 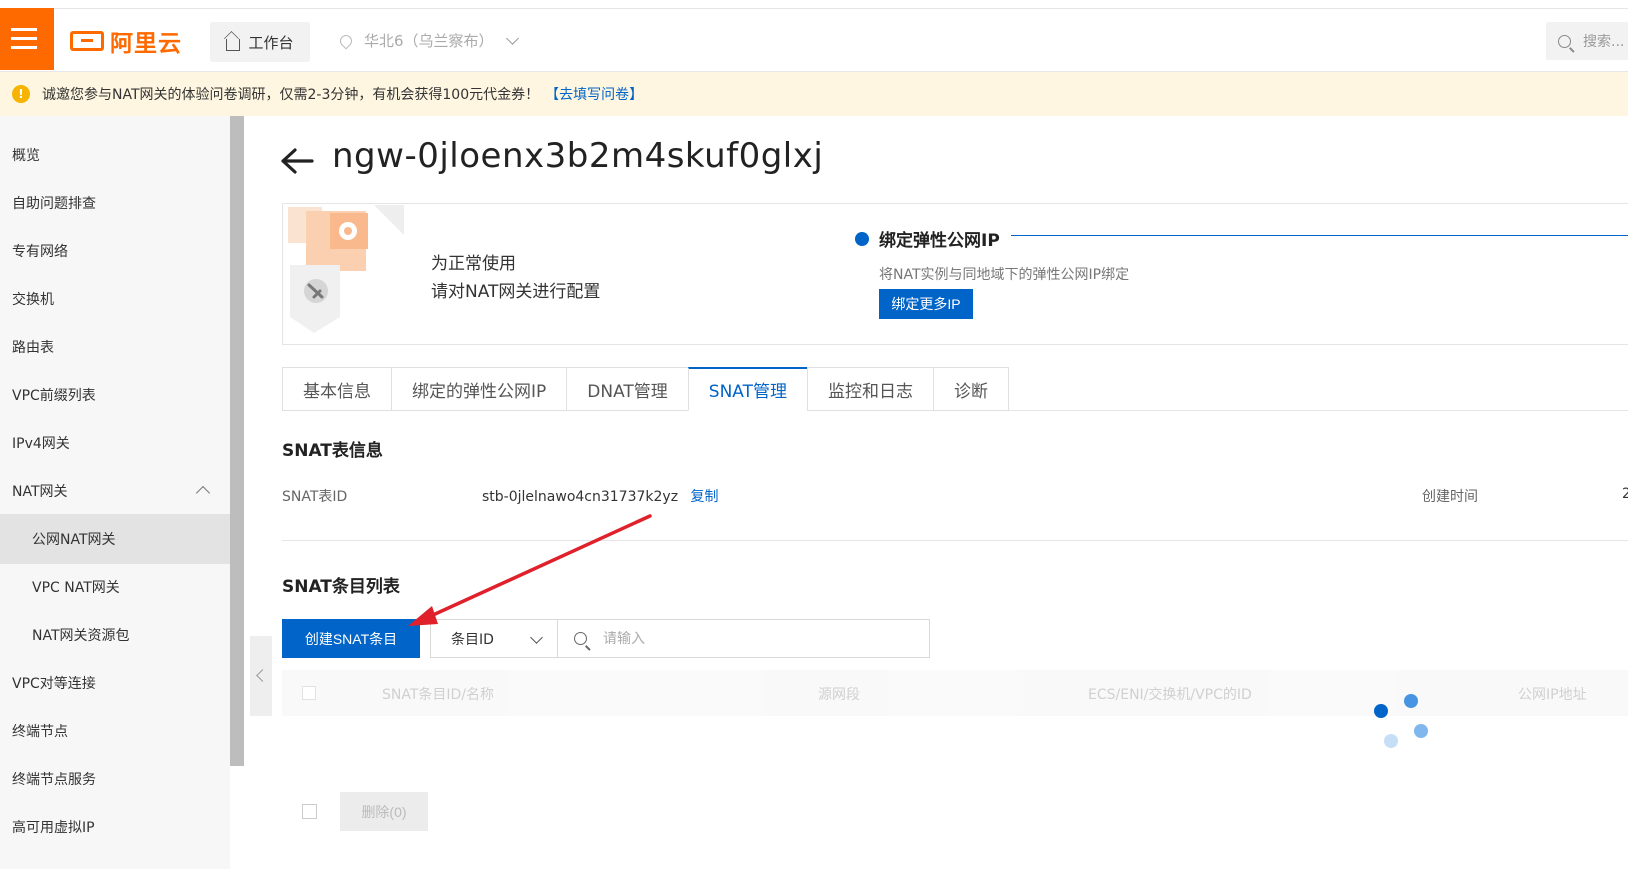 I want to click on sidebar-item-endpoint: 终端节点, so click(x=115, y=731).